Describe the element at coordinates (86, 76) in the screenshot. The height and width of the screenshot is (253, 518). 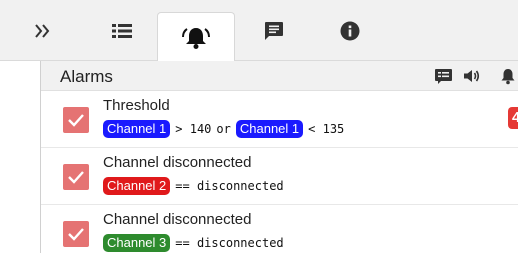
I see `panel-title: Alarms` at that location.